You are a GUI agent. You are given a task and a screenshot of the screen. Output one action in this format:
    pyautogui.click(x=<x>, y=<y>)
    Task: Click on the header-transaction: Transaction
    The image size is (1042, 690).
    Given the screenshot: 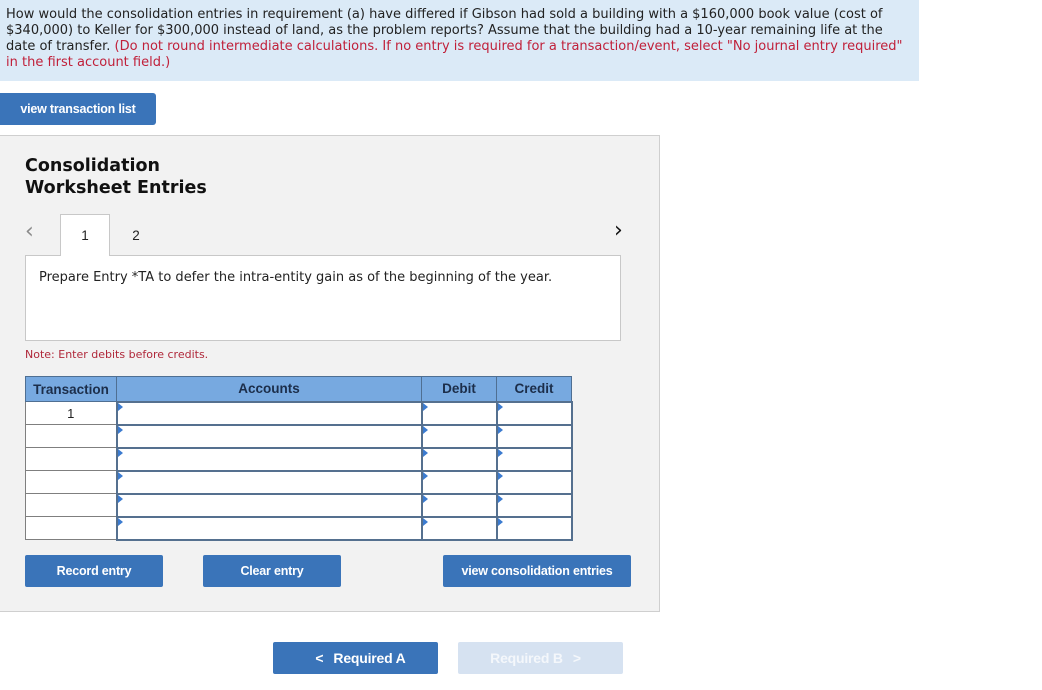 What is the action you would take?
    pyautogui.click(x=71, y=389)
    